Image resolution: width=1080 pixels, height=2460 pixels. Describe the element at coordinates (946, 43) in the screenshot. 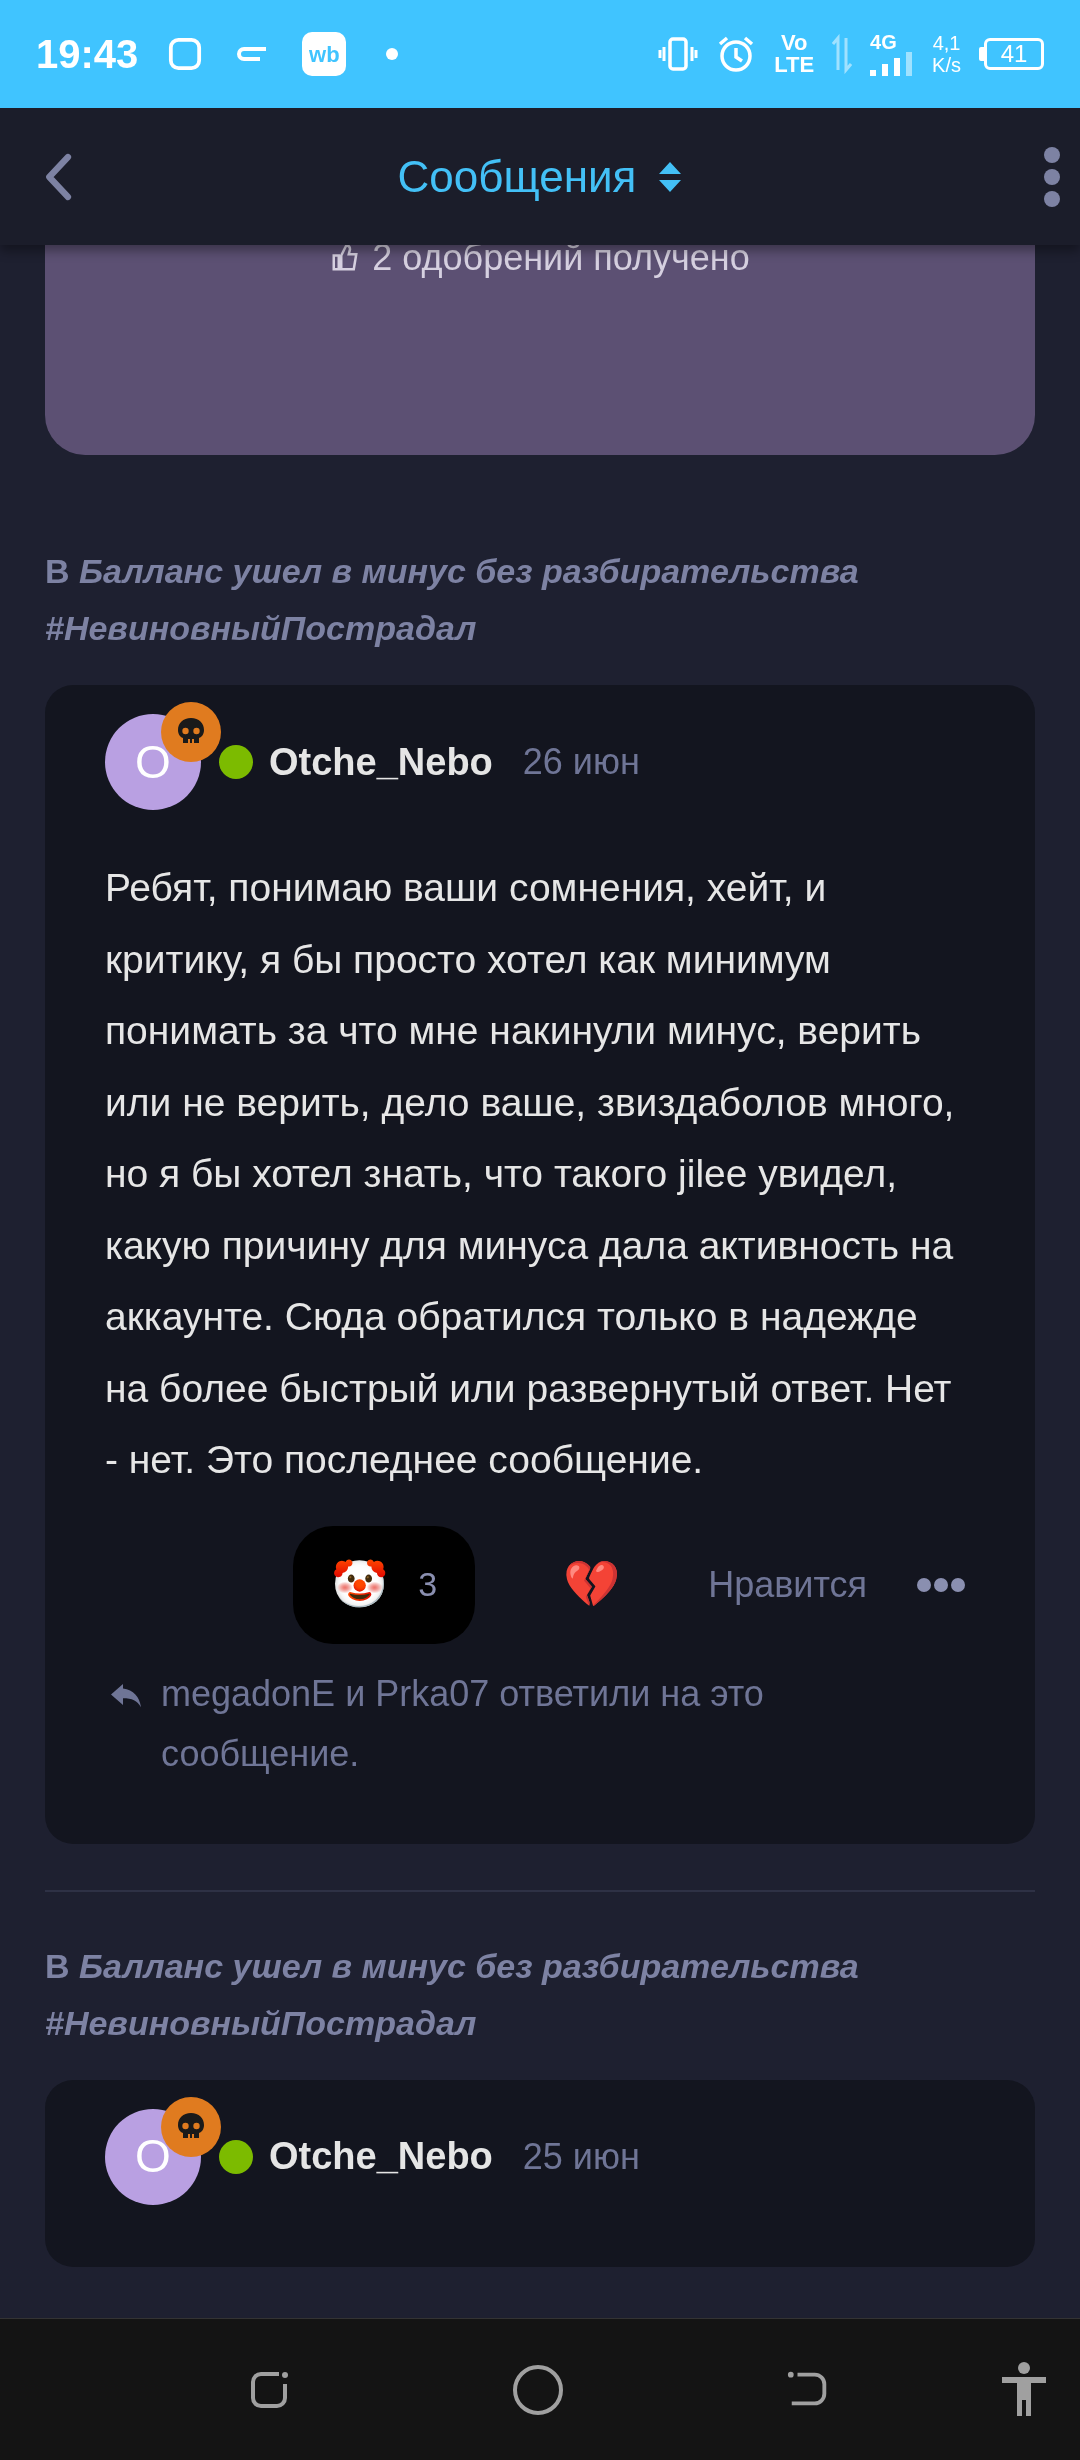

I see `speed-value: 4,1` at that location.